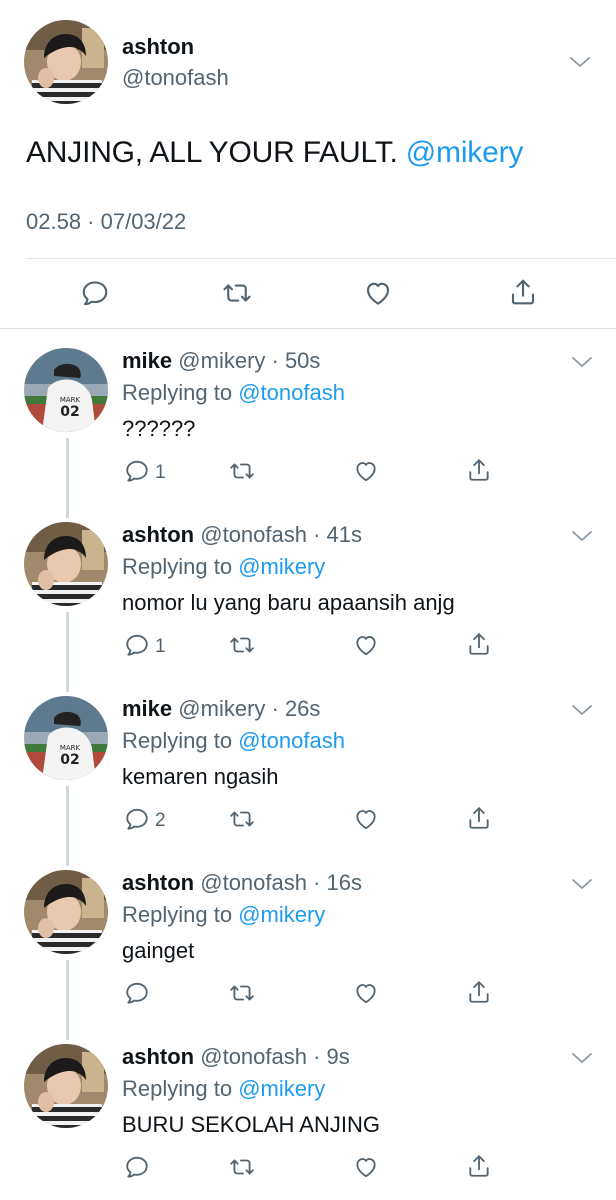  I want to click on tweet-text: ANJING, ALL YOUR FAULT. @mikery, so click(274, 153).